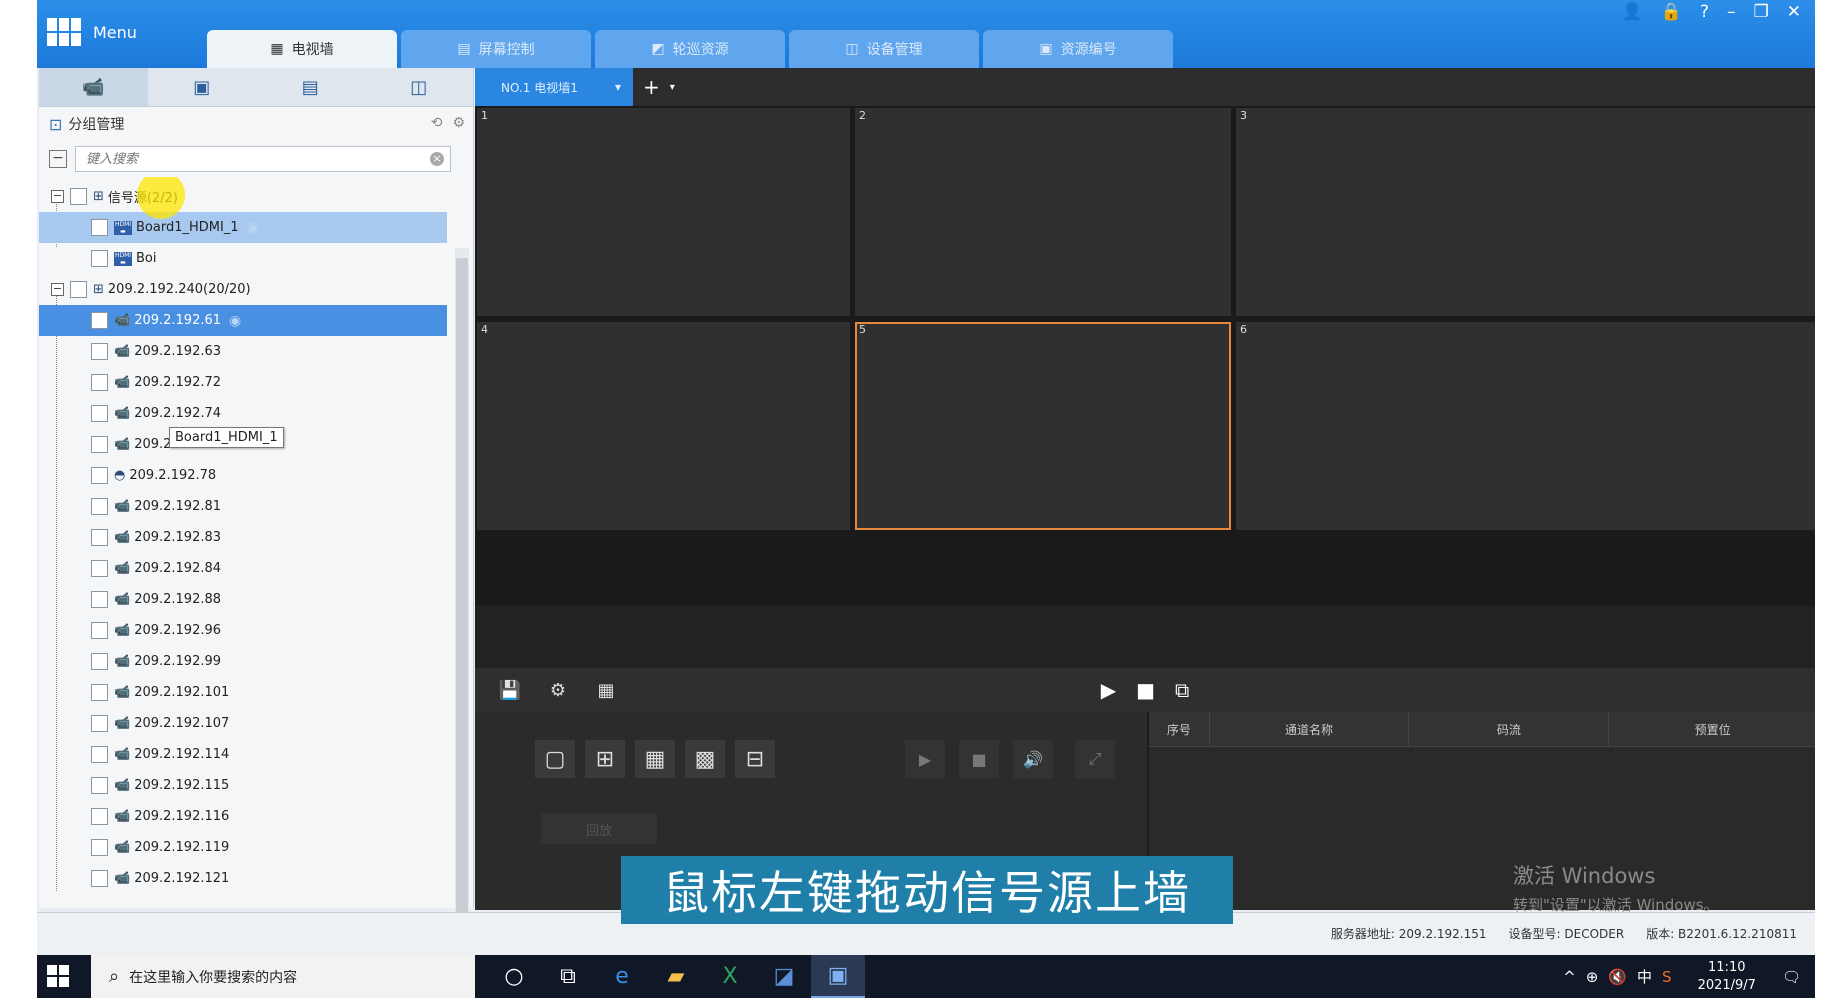 The image size is (1847, 998). Describe the element at coordinates (256, 599) in the screenshot. I see `tree-item-camera: 📹 209.2.192.88` at that location.